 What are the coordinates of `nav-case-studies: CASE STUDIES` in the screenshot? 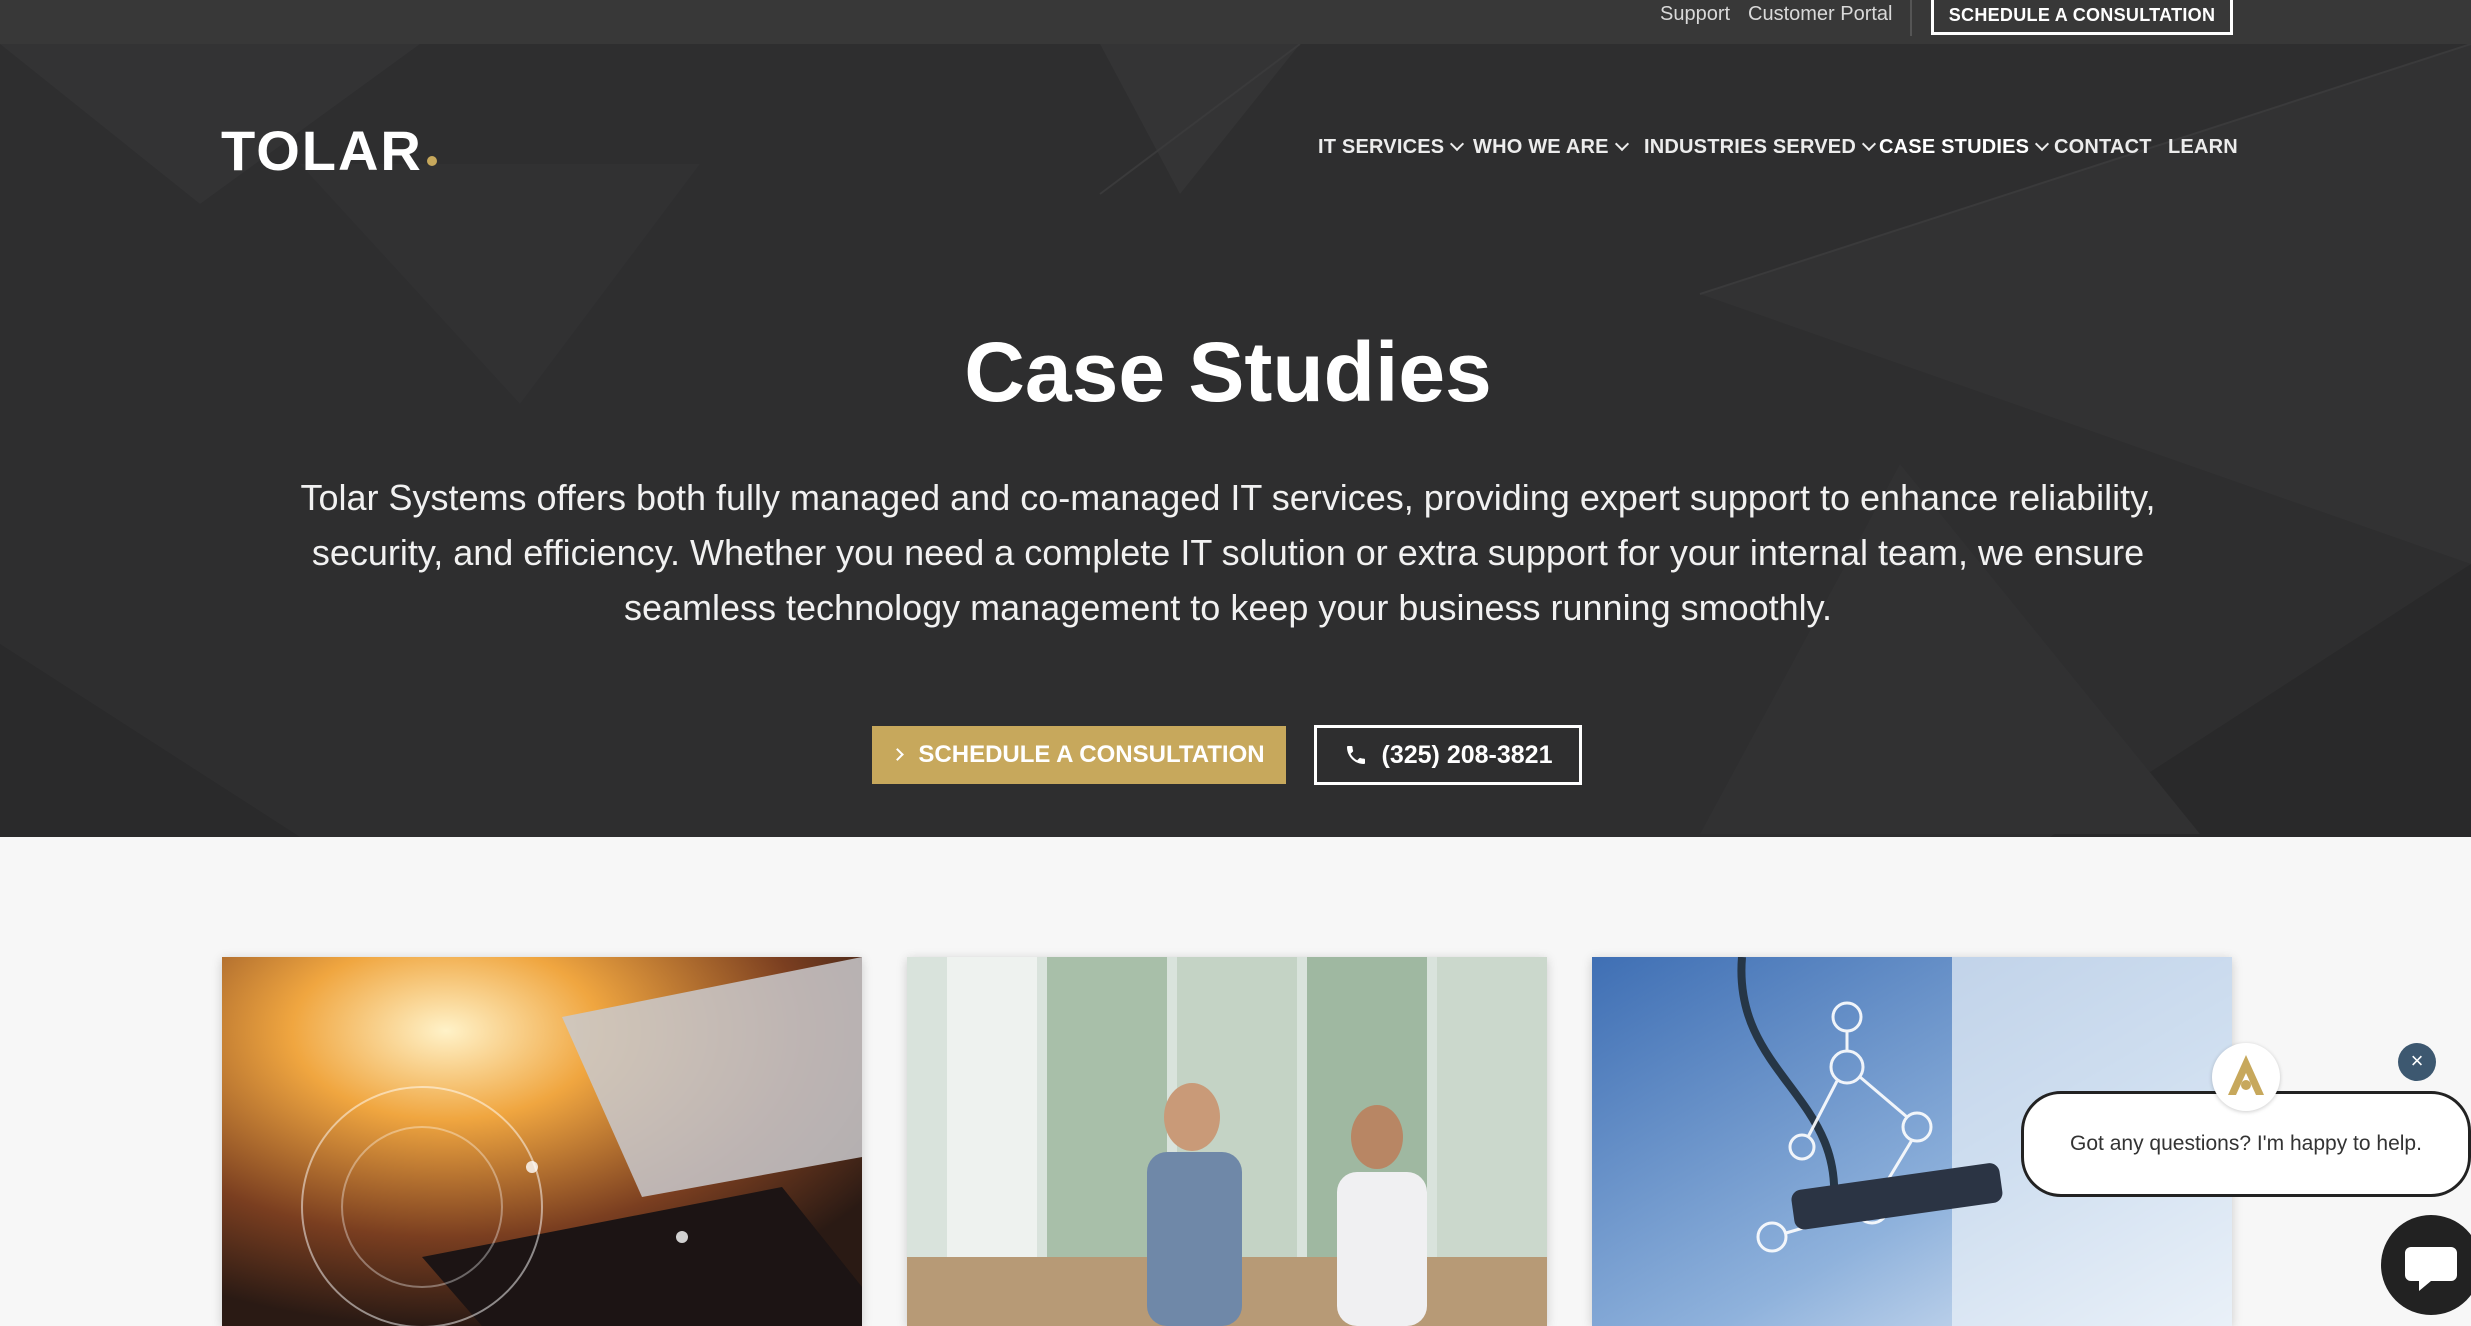 It's located at (1964, 150).